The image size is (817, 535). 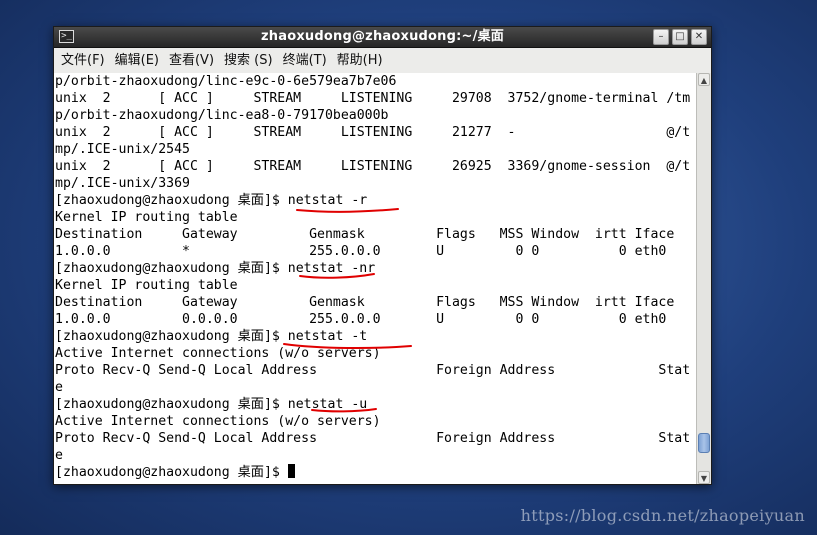 I want to click on menu-terminal: 终端(T), so click(x=305, y=60).